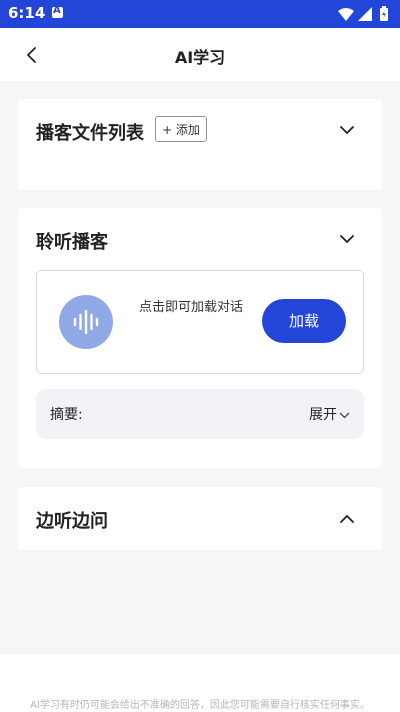  What do you see at coordinates (86, 322) in the screenshot?
I see `audio-wave-icon` at bounding box center [86, 322].